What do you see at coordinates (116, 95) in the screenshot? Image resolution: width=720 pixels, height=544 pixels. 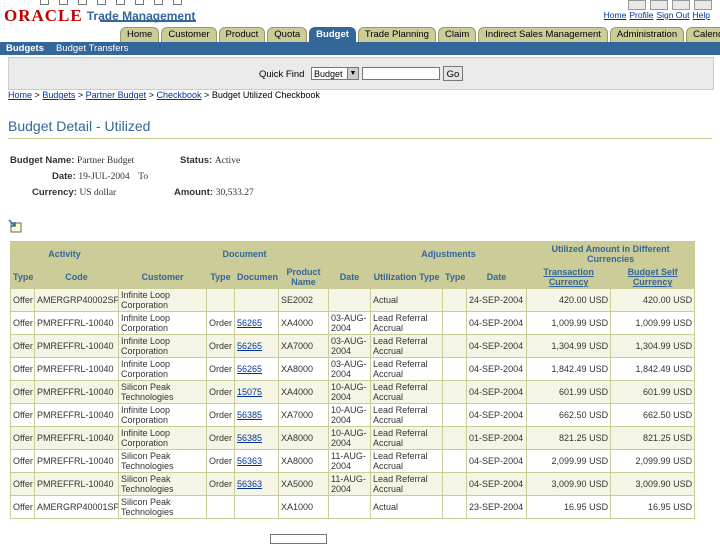 I see `breadcrumb-partner-budget: Partner Budget` at bounding box center [116, 95].